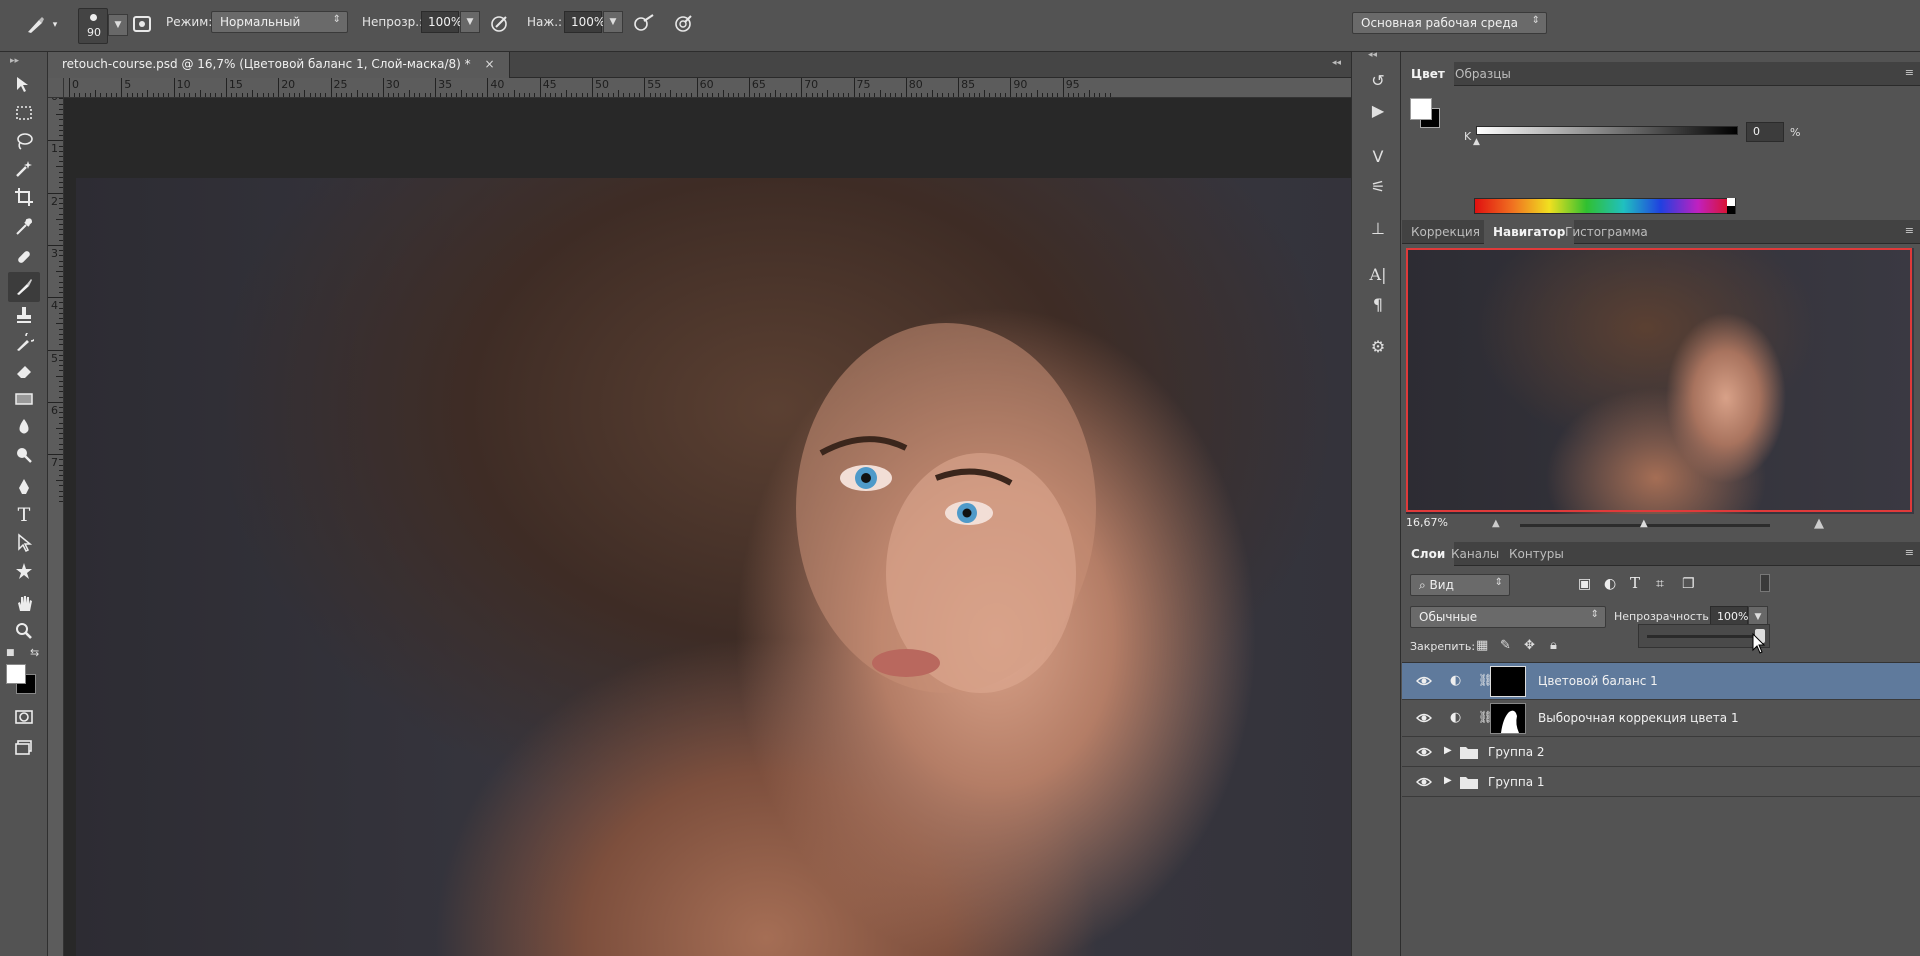 Image resolution: width=1920 pixels, height=956 pixels. I want to click on screen-mode-icon, so click(24, 747).